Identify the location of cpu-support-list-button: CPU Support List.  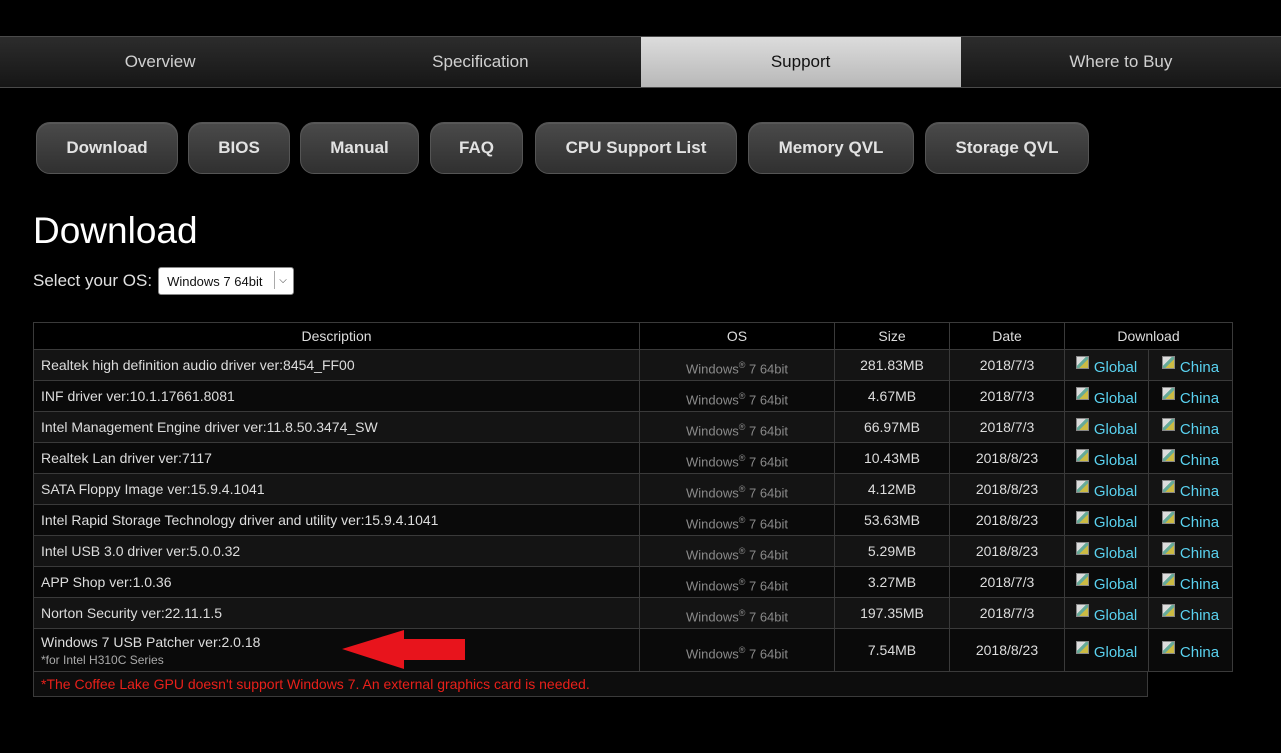
(636, 148).